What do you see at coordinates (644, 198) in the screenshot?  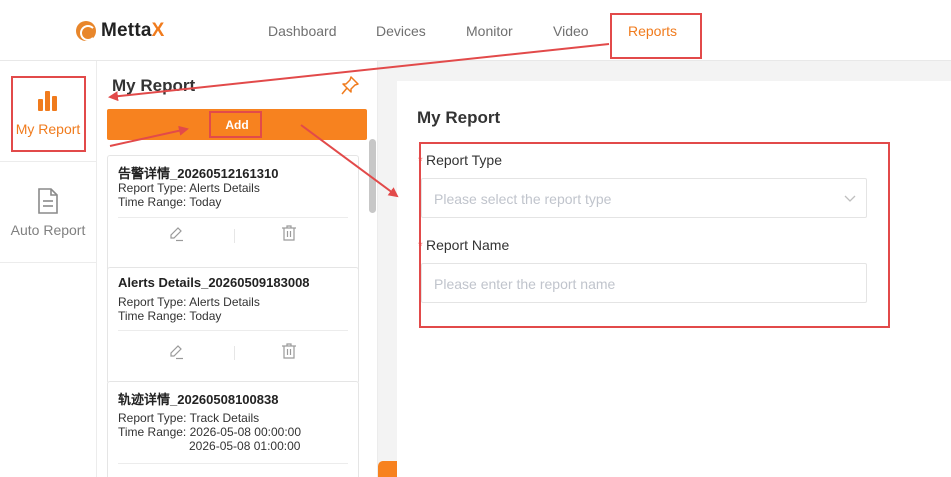 I see `report-type-select: Please select the report type` at bounding box center [644, 198].